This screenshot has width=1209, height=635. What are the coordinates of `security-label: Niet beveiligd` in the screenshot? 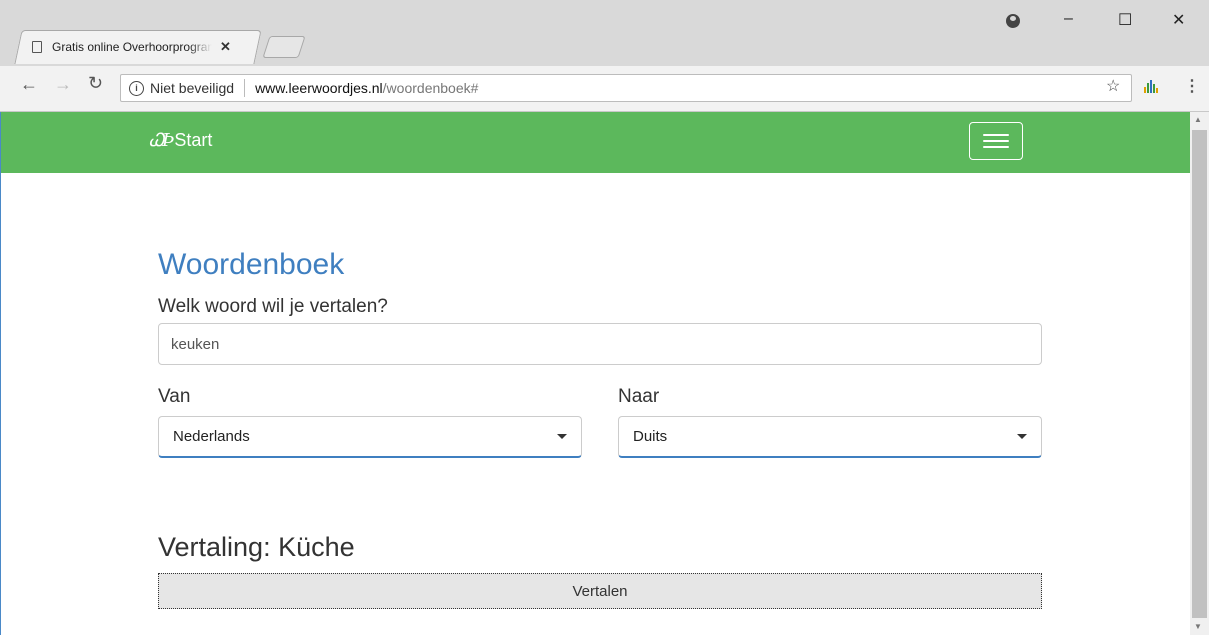 It's located at (192, 88).